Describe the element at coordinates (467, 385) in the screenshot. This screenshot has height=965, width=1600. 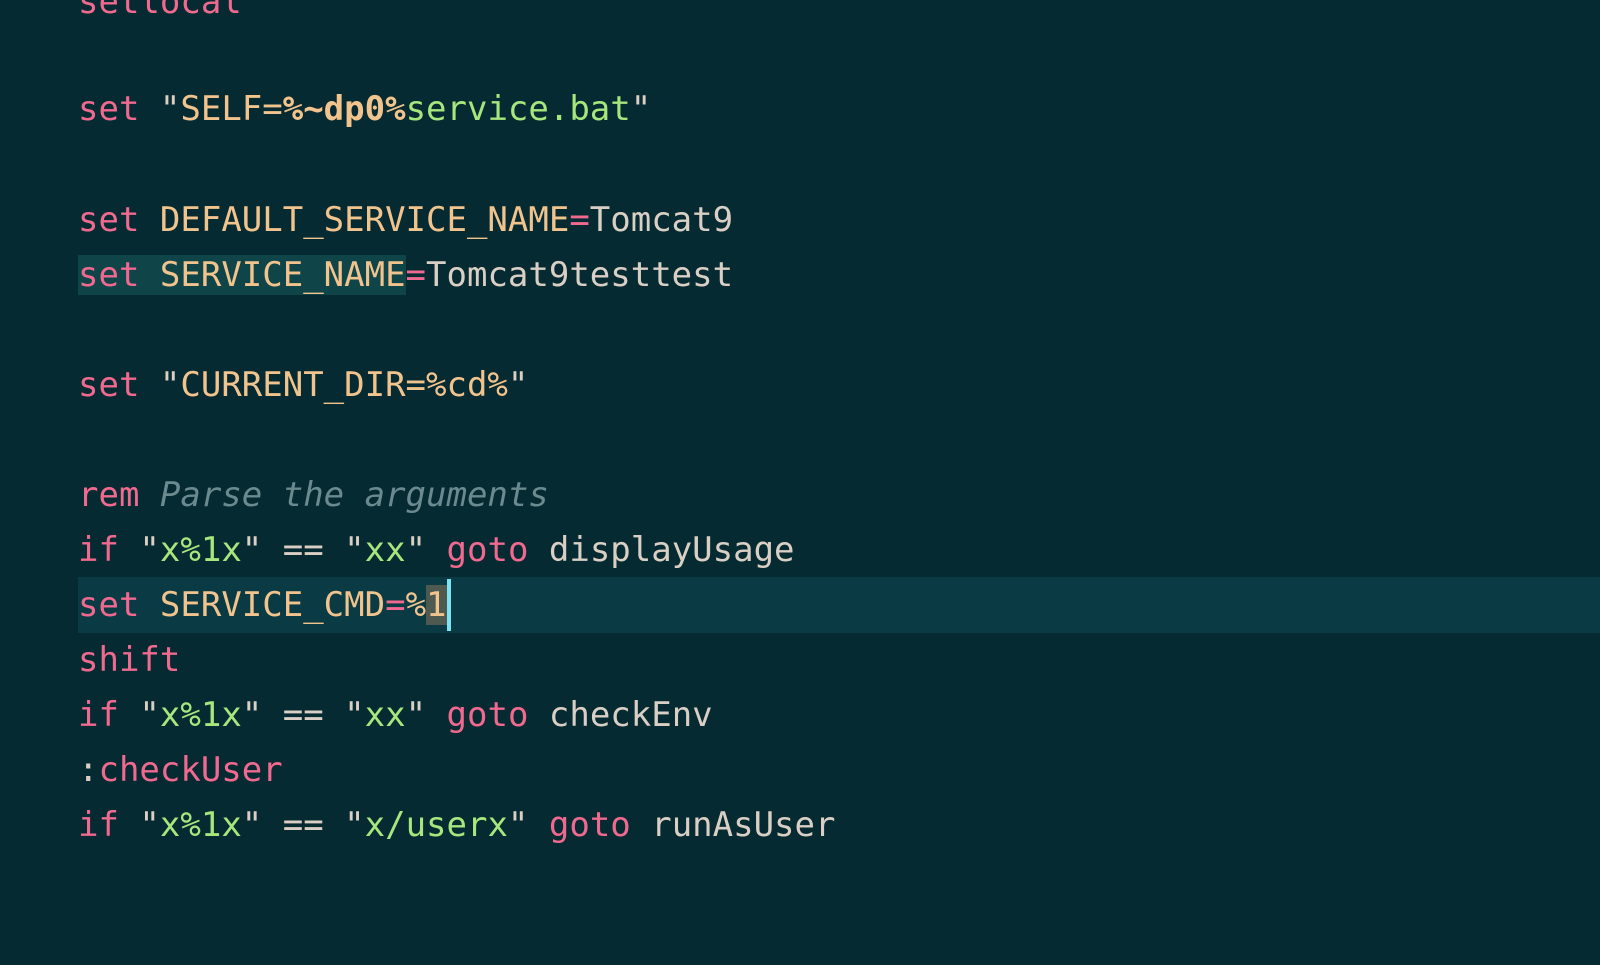
I see `variable-expansion: %cd%` at that location.